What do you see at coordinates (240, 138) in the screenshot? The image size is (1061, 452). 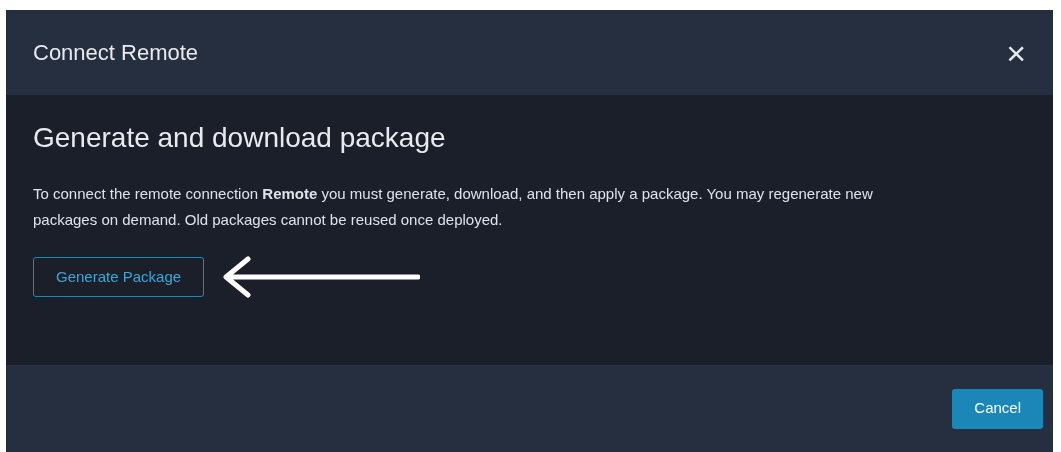 I see `section-heading: Generate and download package` at bounding box center [240, 138].